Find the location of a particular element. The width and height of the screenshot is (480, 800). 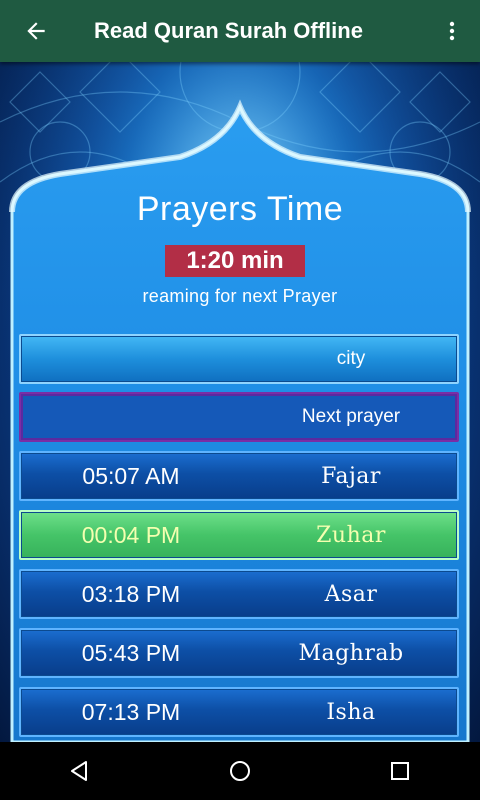

countdown-caption: reaming for next Prayer is located at coordinates (240, 296).